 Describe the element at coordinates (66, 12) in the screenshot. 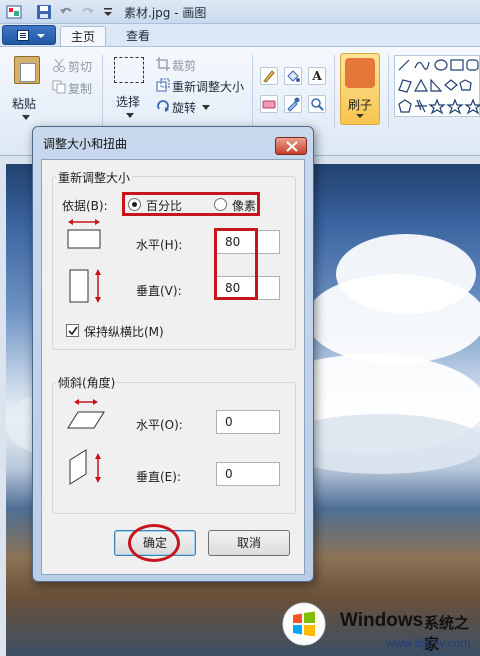

I see `undo-icon` at that location.